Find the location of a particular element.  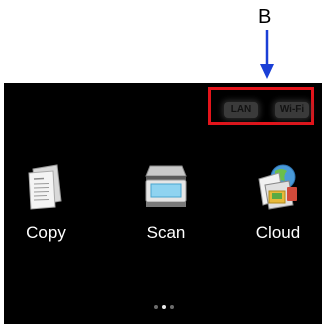

lan-status-icon: LAN is located at coordinates (241, 110).